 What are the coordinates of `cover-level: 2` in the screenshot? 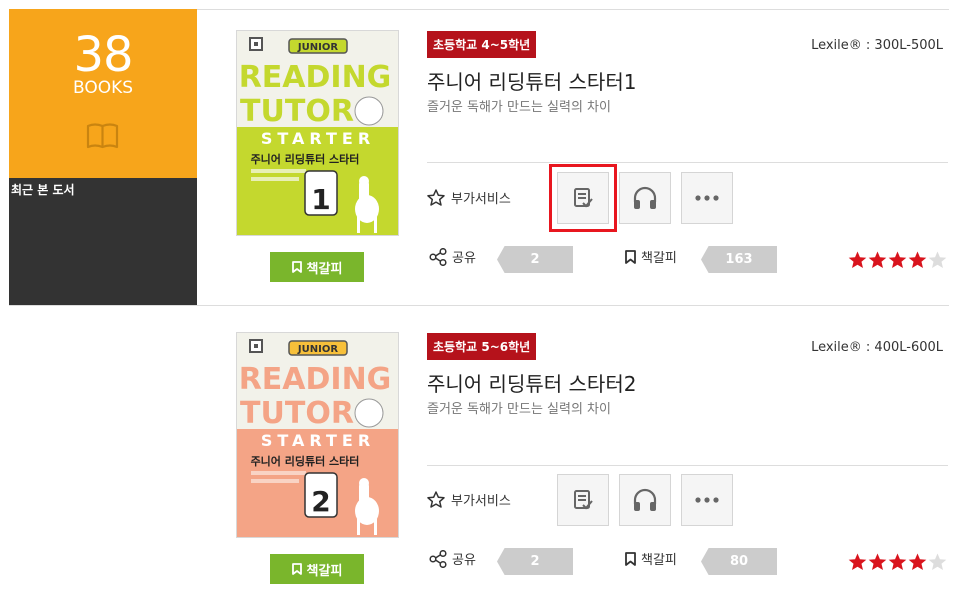 It's located at (320, 501).